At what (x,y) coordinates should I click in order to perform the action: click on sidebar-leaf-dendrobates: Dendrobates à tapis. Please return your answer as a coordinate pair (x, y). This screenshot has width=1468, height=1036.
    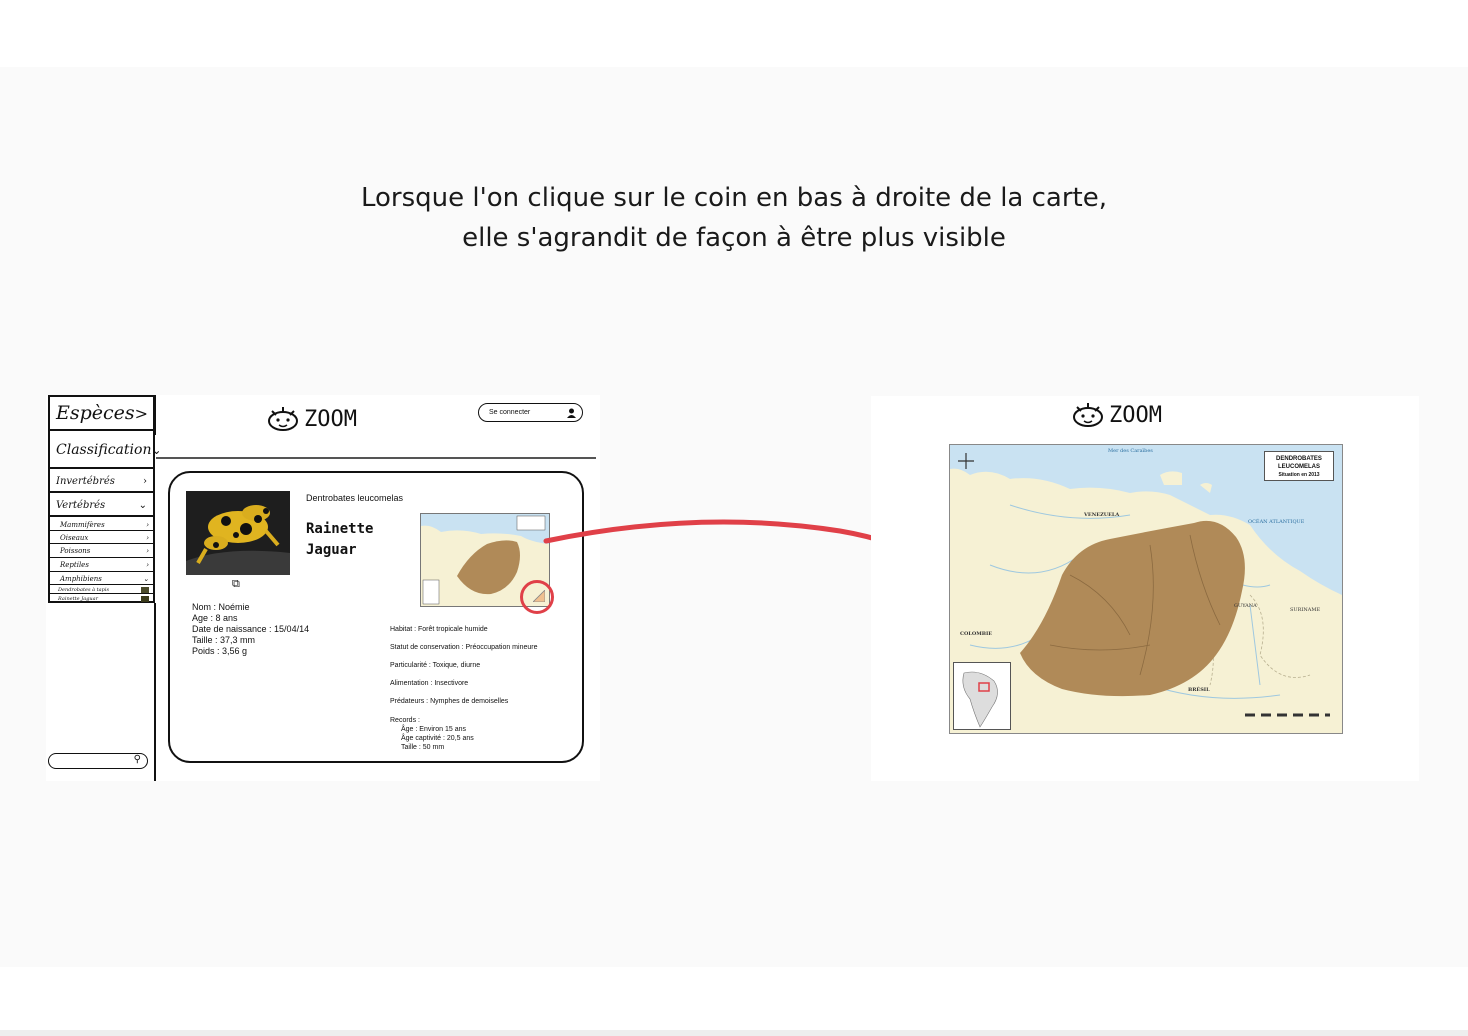
    Looking at the image, I should click on (101, 590).